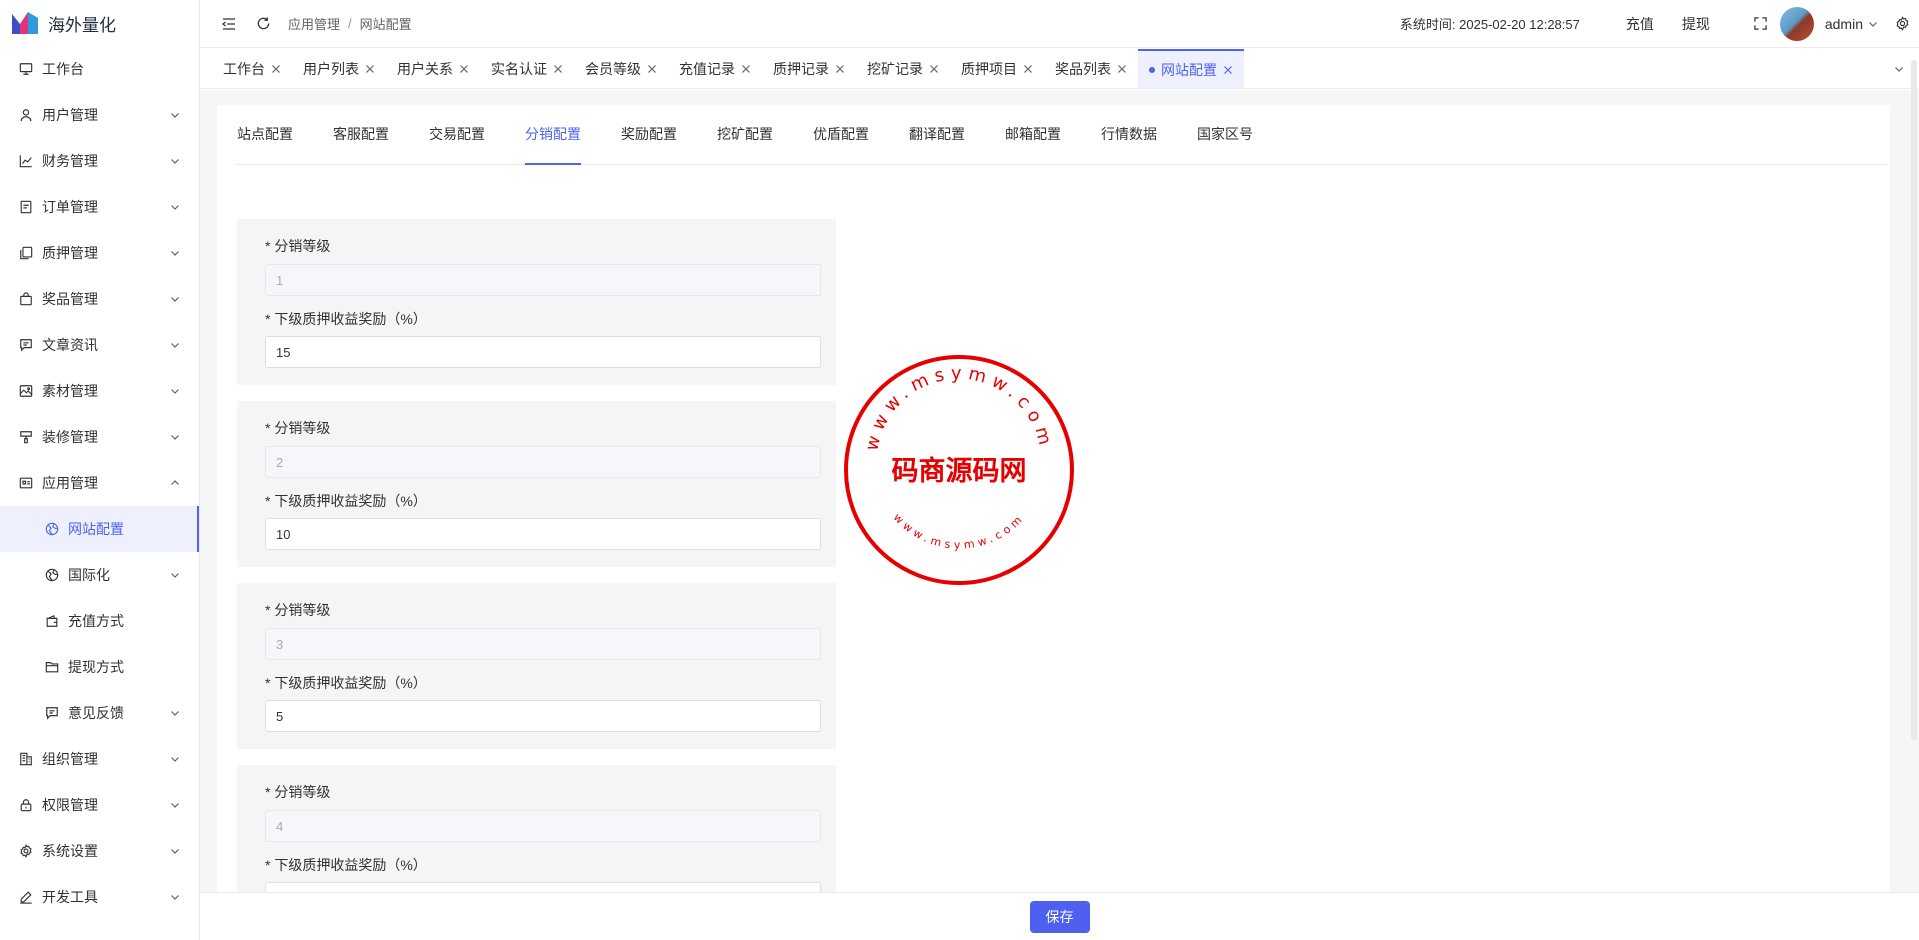  I want to click on config-tab: 分销配置, so click(553, 135).